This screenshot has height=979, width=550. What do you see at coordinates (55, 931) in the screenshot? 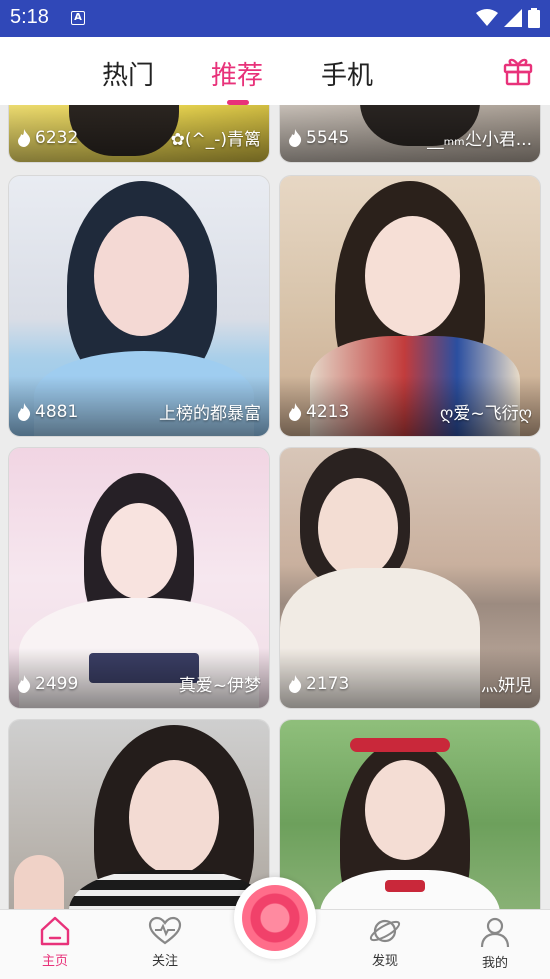
I see `home-icon` at bounding box center [55, 931].